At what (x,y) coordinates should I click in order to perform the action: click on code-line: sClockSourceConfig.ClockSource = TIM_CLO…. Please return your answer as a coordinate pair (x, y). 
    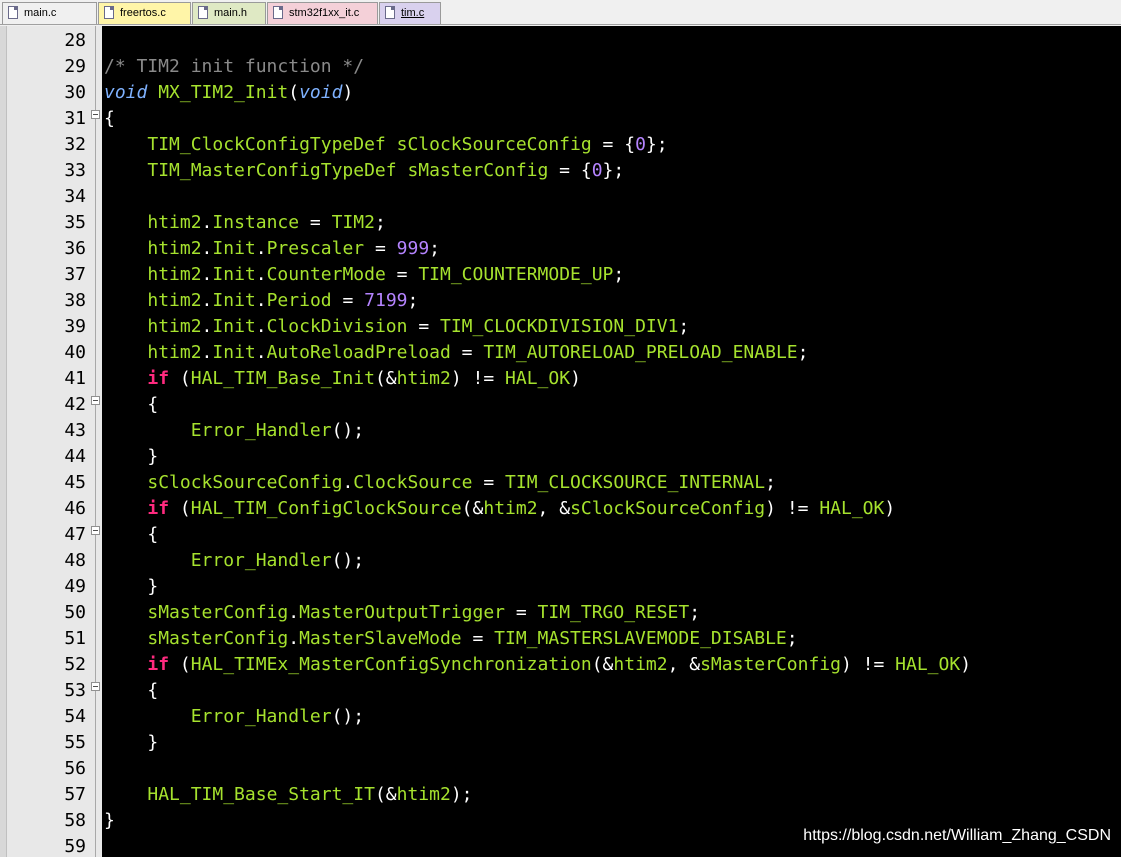
    Looking at the image, I should click on (440, 483).